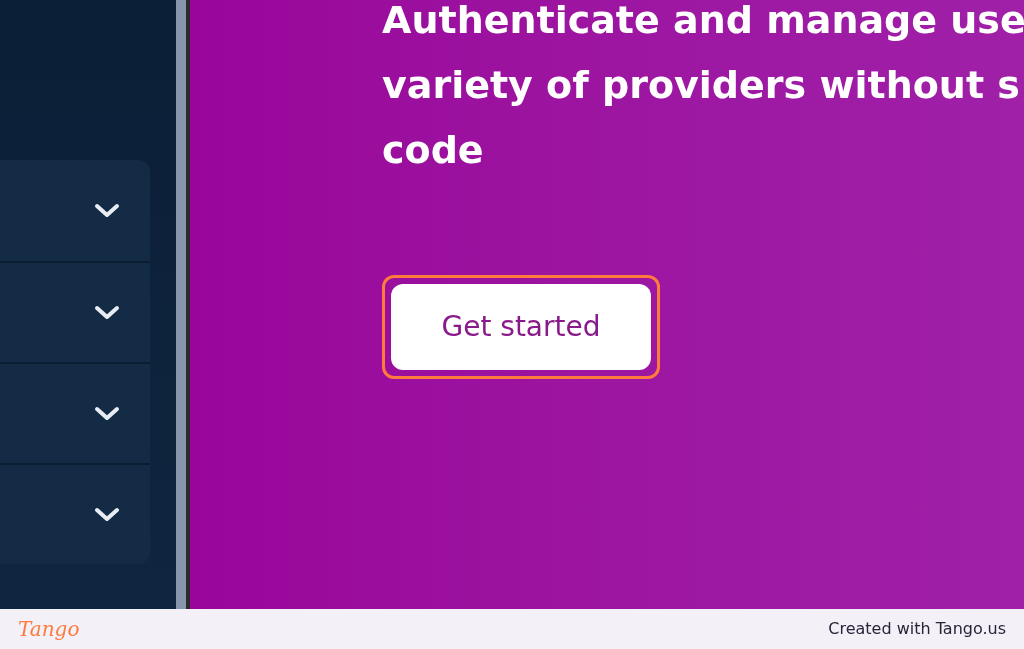 This screenshot has width=1024, height=649. I want to click on get-started-button: Get started, so click(521, 327).